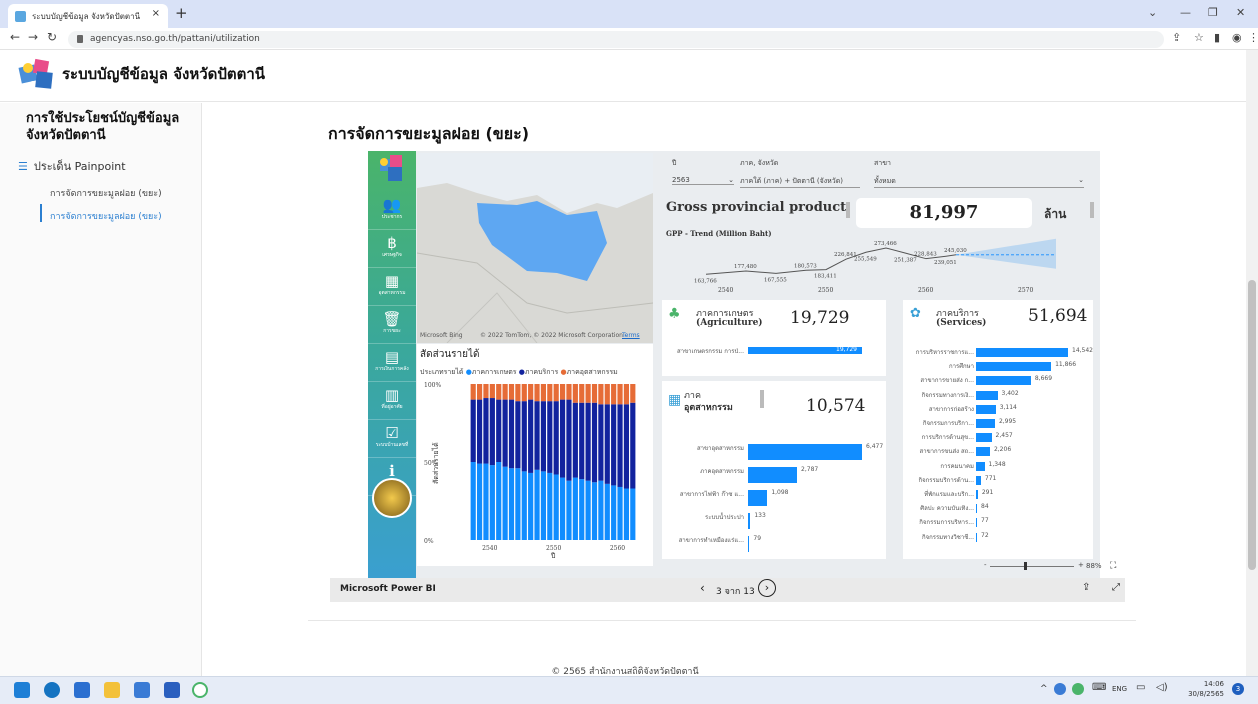 This screenshot has width=1258, height=704. I want to click on close-tab-icon: ×, so click(156, 13).